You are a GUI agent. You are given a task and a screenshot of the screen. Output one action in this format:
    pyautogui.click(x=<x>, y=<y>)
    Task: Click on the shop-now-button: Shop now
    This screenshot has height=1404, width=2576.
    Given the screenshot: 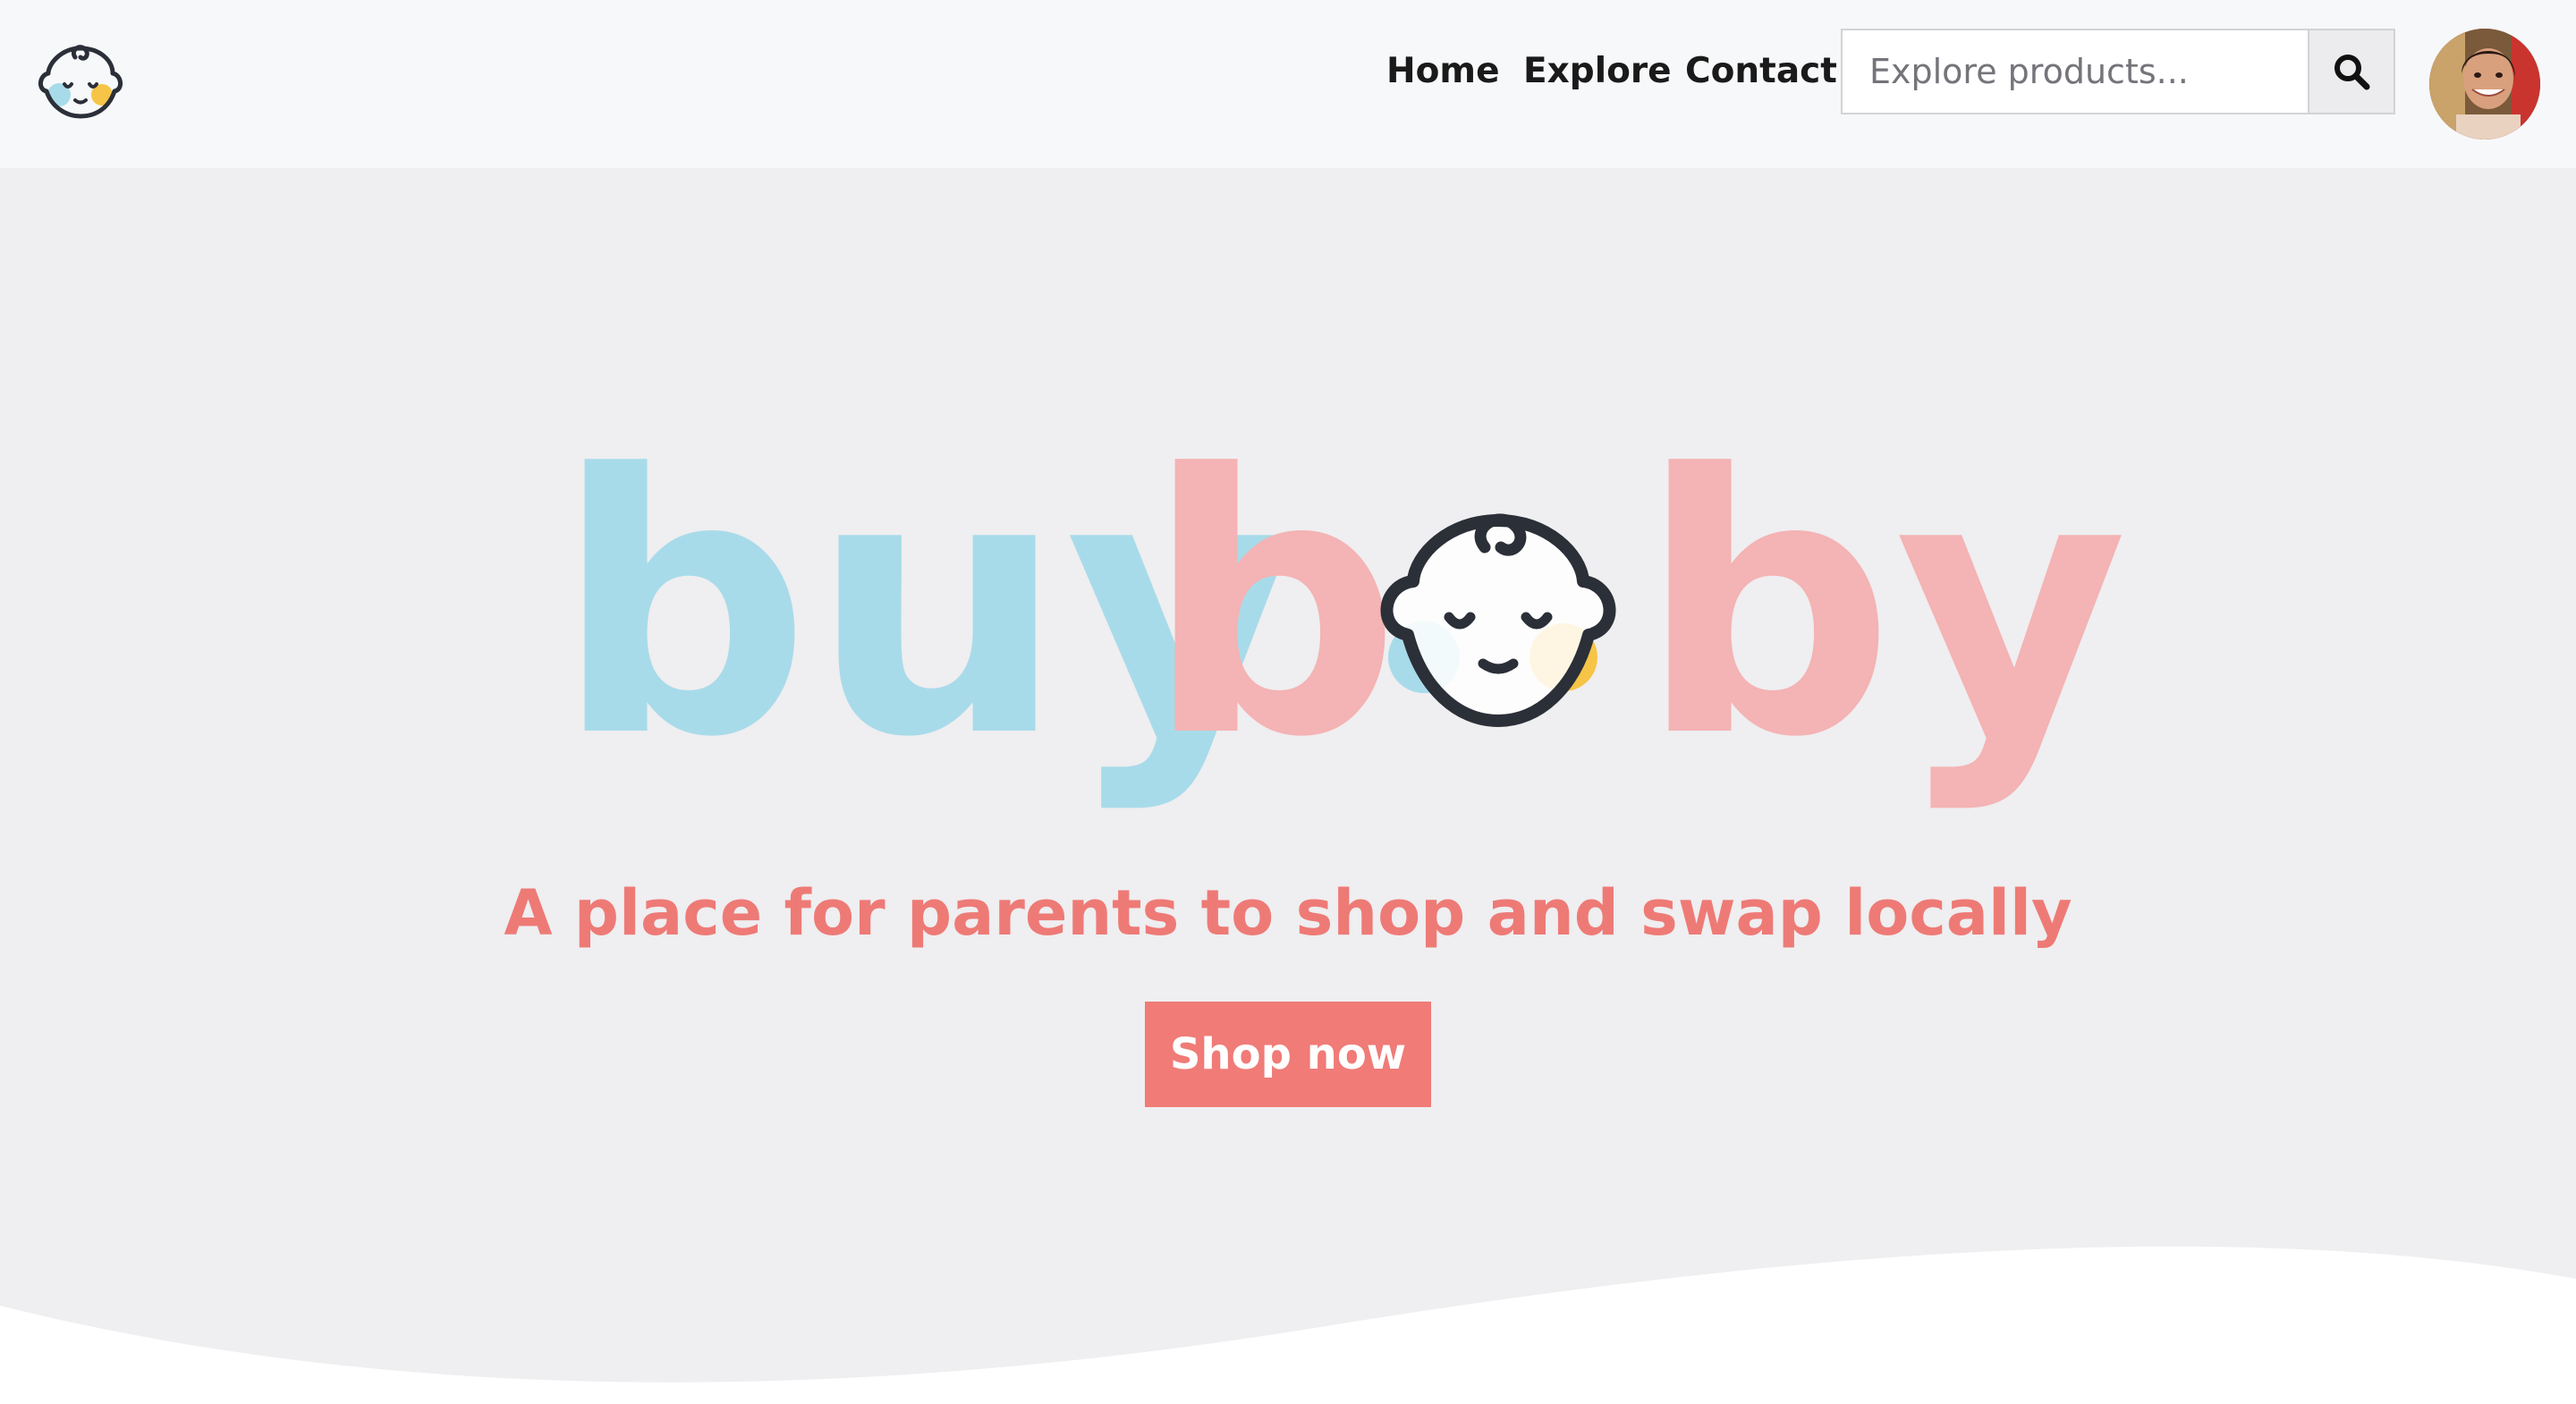 What is the action you would take?
    pyautogui.click(x=1288, y=1055)
    